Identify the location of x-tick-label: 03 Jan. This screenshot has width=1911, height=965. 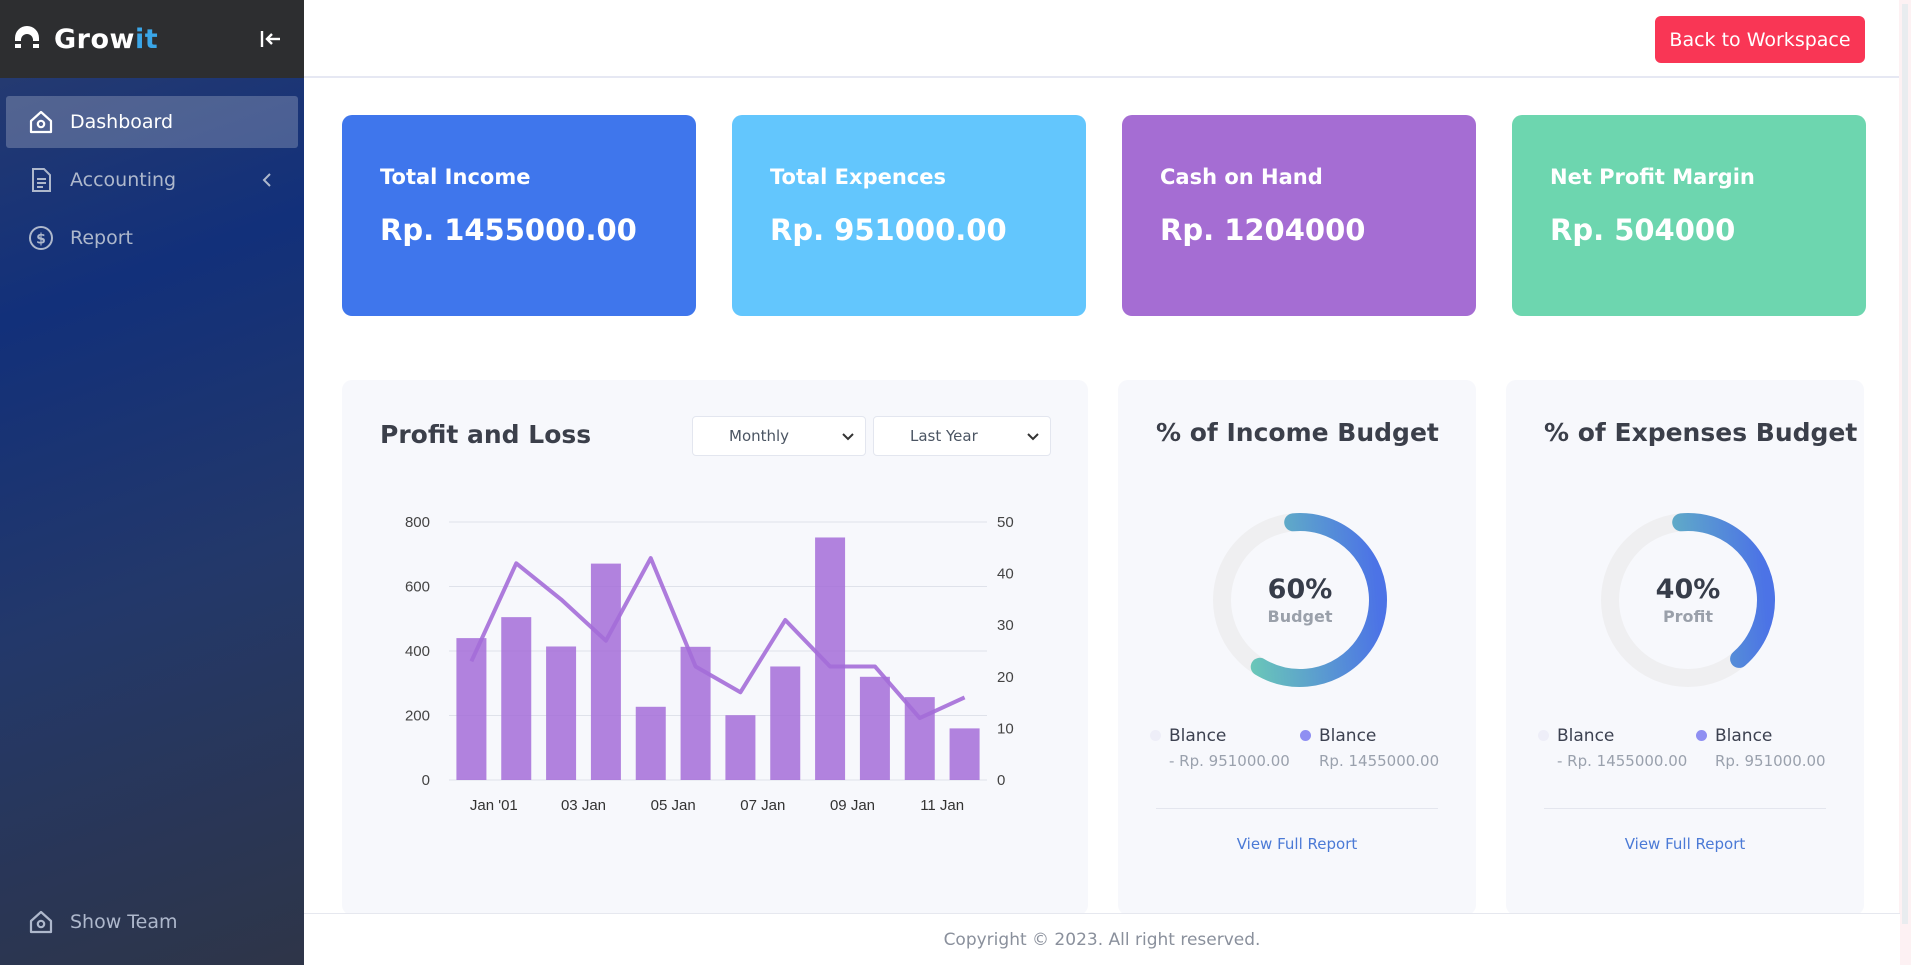
(583, 805).